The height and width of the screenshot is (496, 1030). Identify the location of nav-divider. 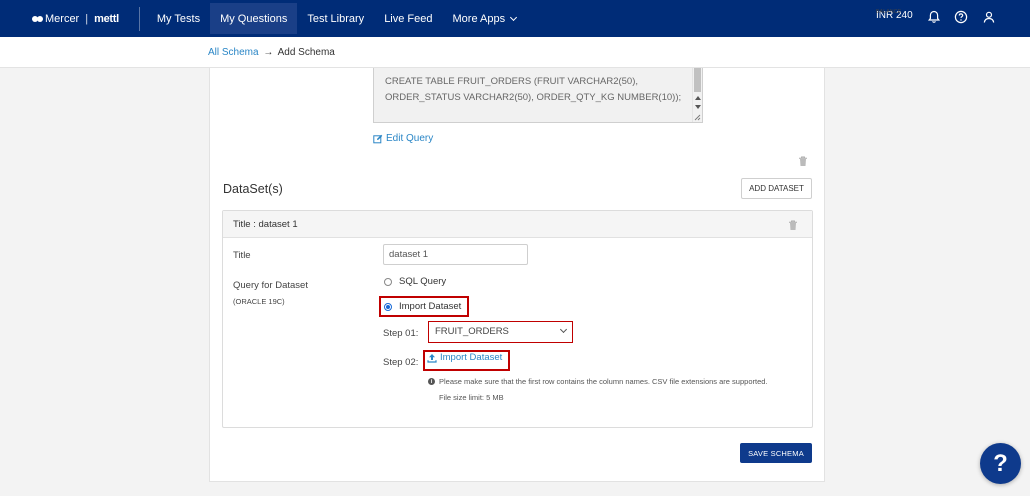
(139, 18).